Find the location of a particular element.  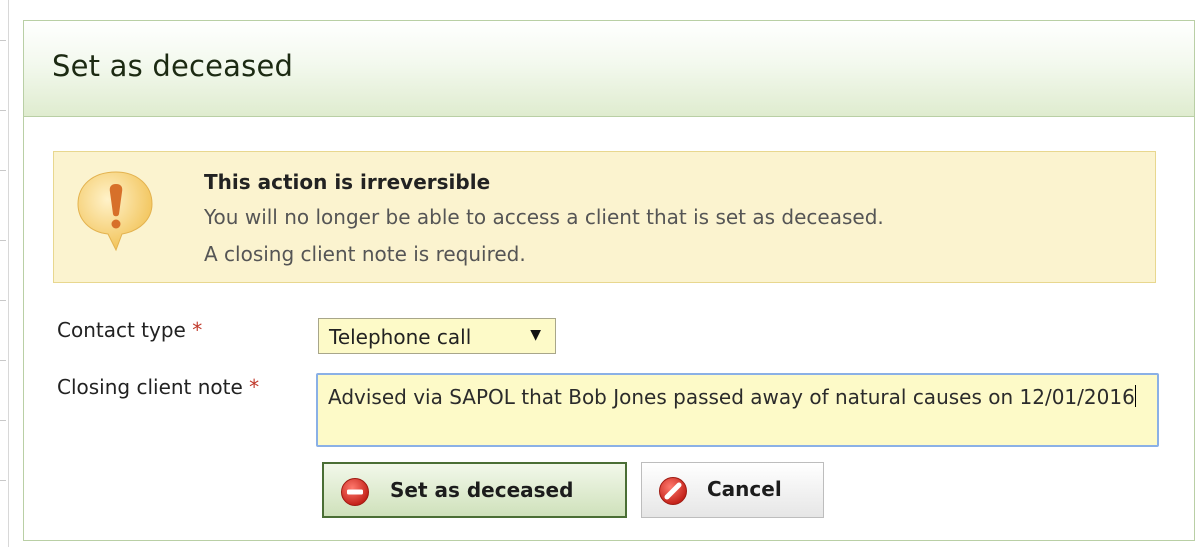

contact-type-select: Telephone call ▼ is located at coordinates (437, 336).